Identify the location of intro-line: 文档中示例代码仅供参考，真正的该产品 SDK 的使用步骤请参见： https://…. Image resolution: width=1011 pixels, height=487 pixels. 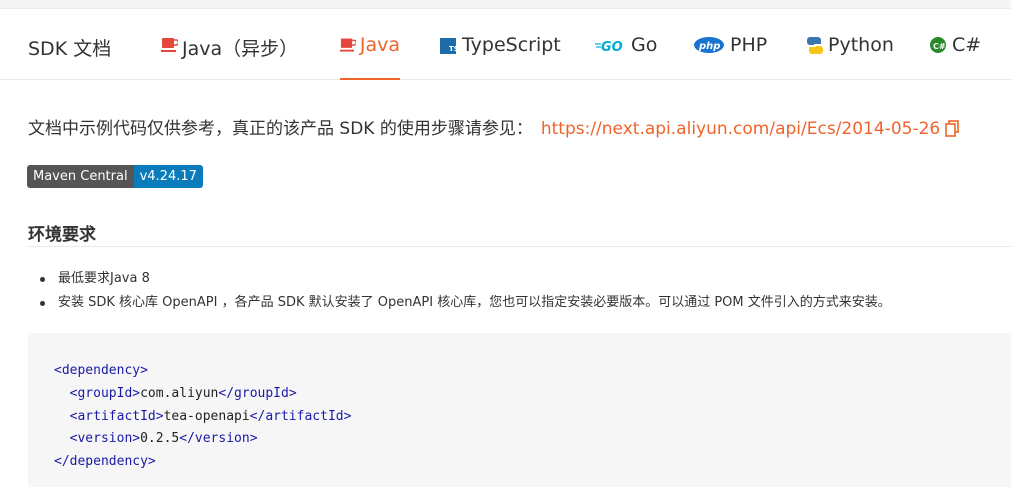
(494, 126).